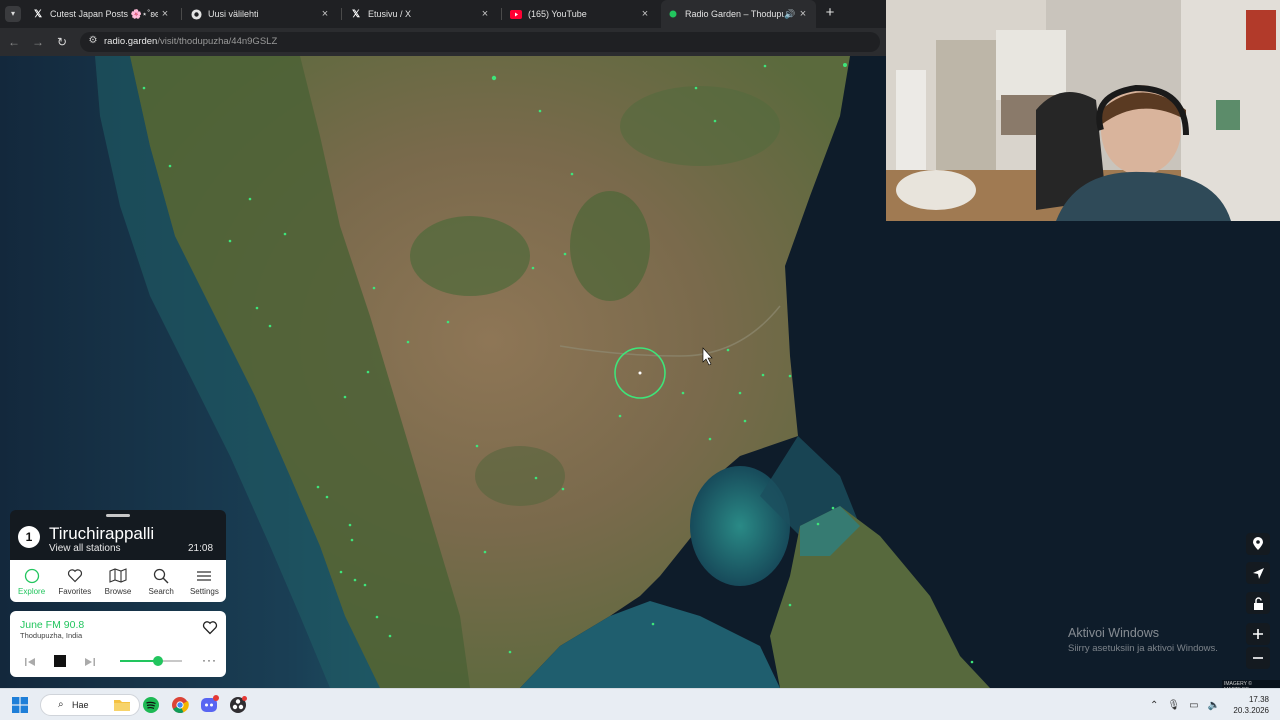 Image resolution: width=1280 pixels, height=720 pixels. I want to click on tab-youtube: (165) YouTube ×, so click(581, 14).